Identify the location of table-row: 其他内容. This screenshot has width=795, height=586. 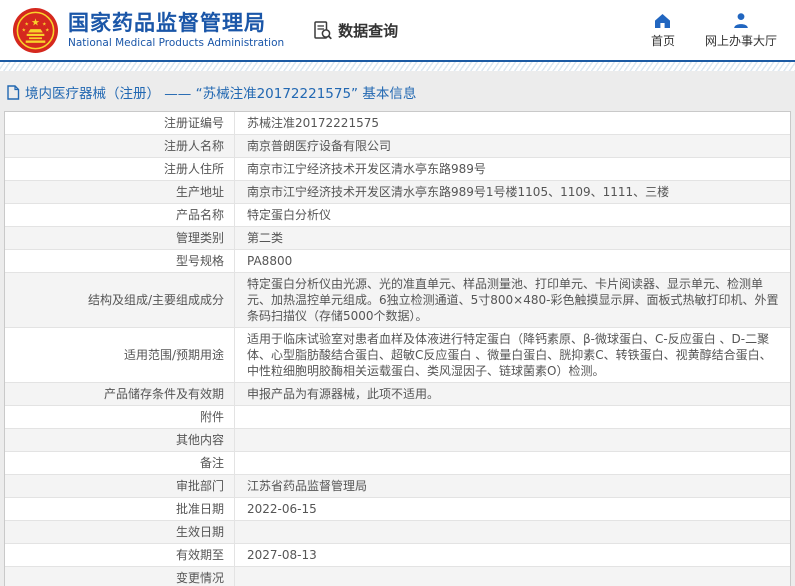
(397, 440).